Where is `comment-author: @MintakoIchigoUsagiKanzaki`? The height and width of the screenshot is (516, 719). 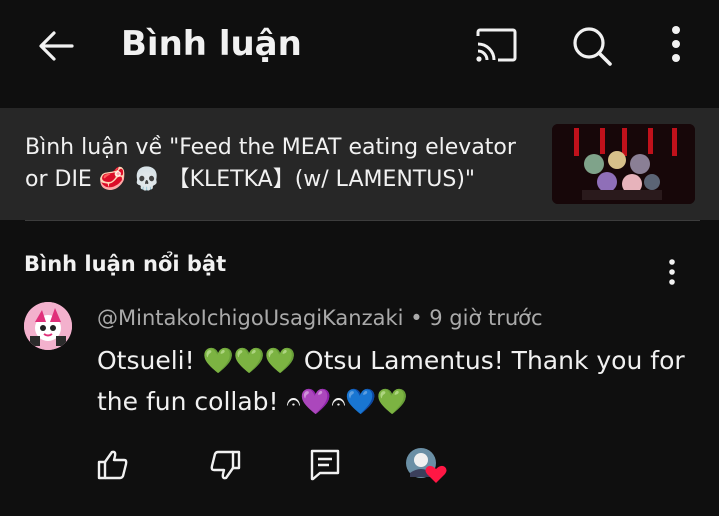
comment-author: @MintakoIchigoUsagiKanzaki is located at coordinates (250, 318).